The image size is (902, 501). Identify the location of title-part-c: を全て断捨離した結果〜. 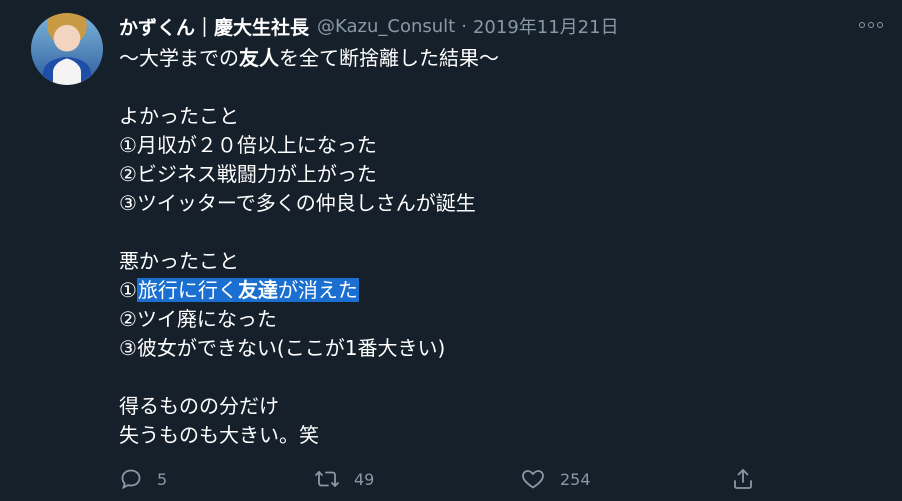
(389, 58).